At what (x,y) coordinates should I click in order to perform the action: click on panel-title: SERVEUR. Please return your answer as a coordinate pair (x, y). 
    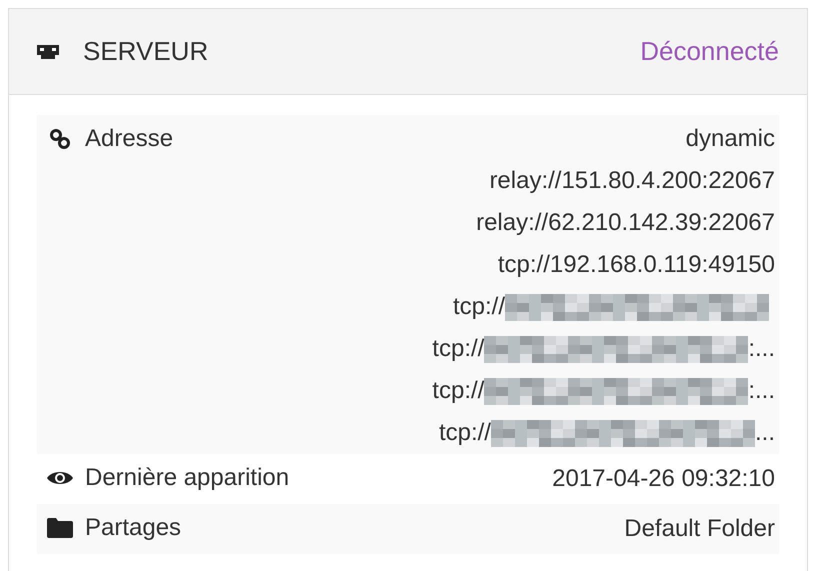
    Looking at the image, I should click on (145, 51).